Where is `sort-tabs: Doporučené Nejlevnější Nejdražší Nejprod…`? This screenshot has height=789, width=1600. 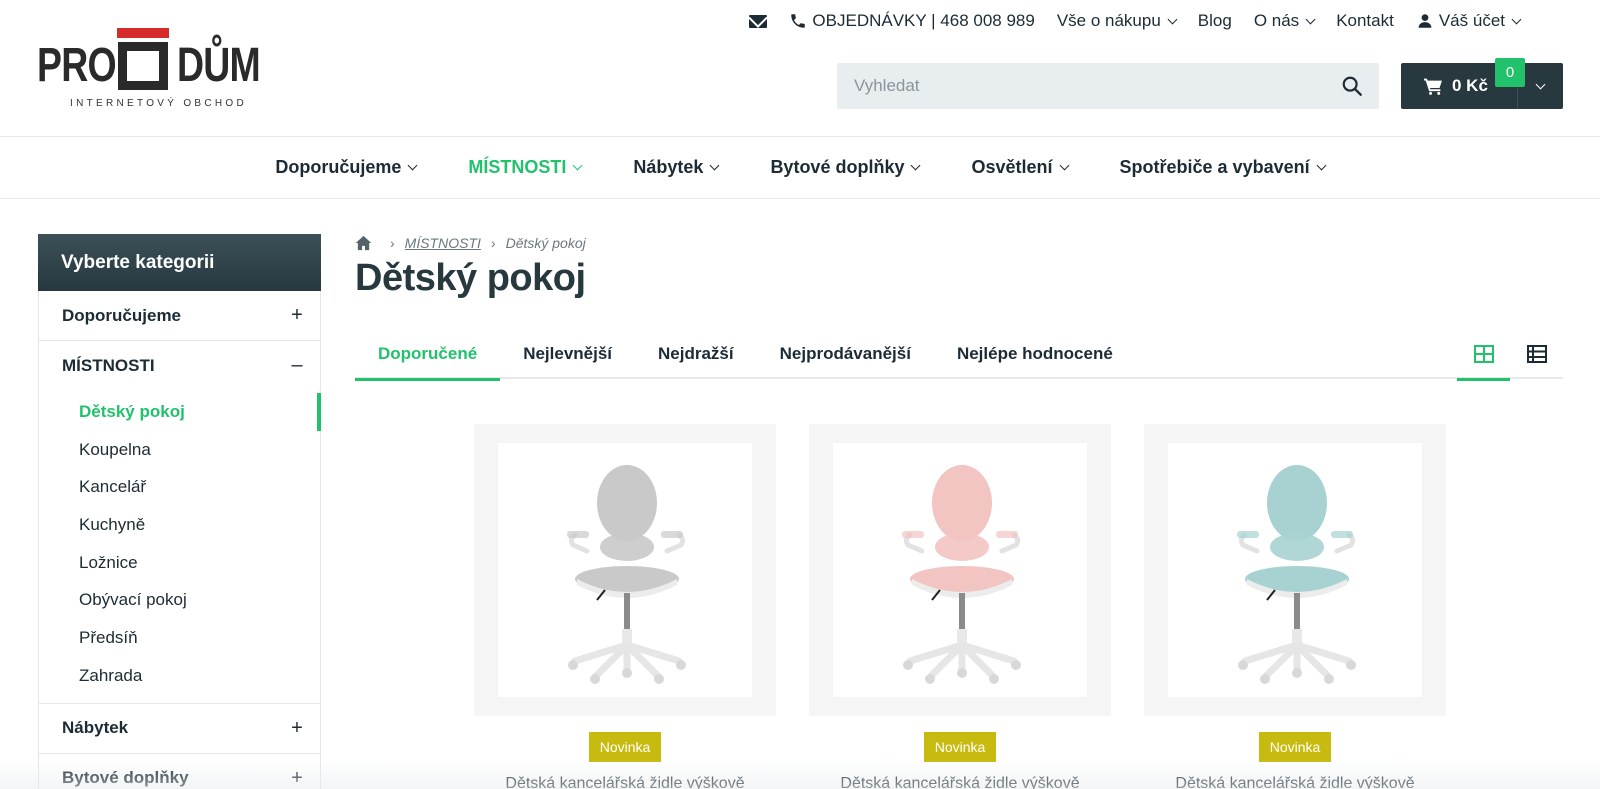 sort-tabs: Doporučené Nejlevnější Nejdražší Nejprod… is located at coordinates (959, 354).